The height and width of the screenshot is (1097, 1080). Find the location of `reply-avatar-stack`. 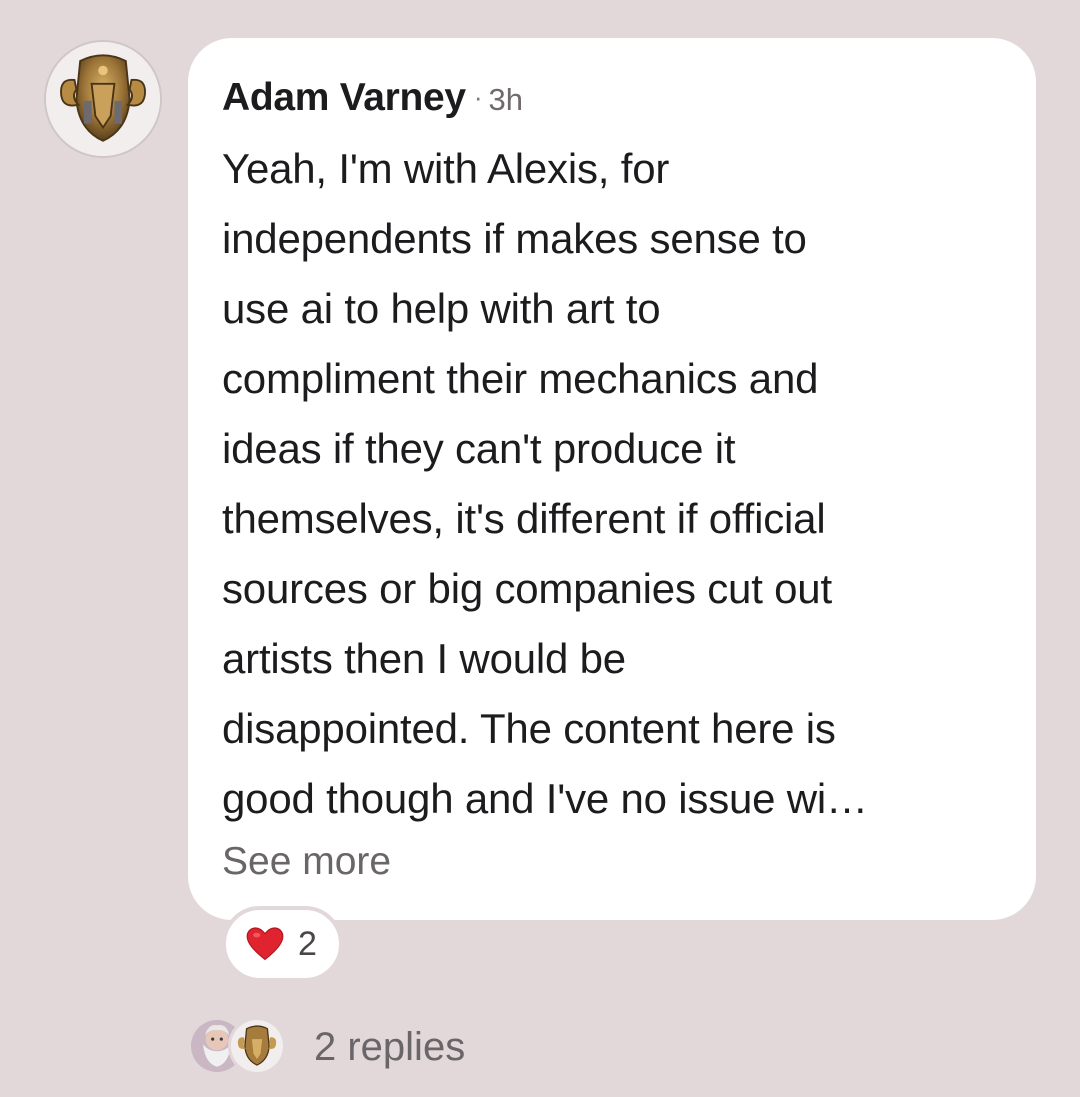

reply-avatar-stack is located at coordinates (240, 1047).